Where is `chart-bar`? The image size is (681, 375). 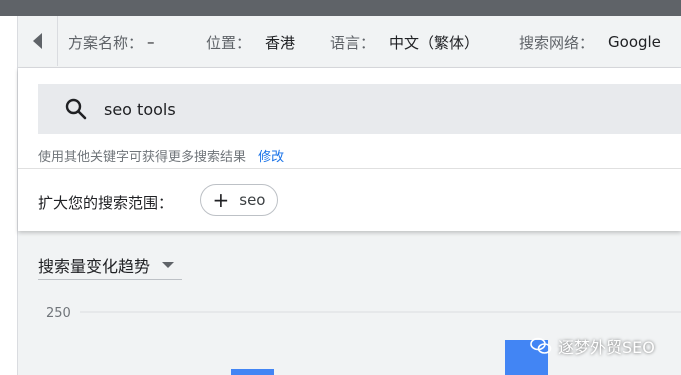 chart-bar is located at coordinates (252, 372).